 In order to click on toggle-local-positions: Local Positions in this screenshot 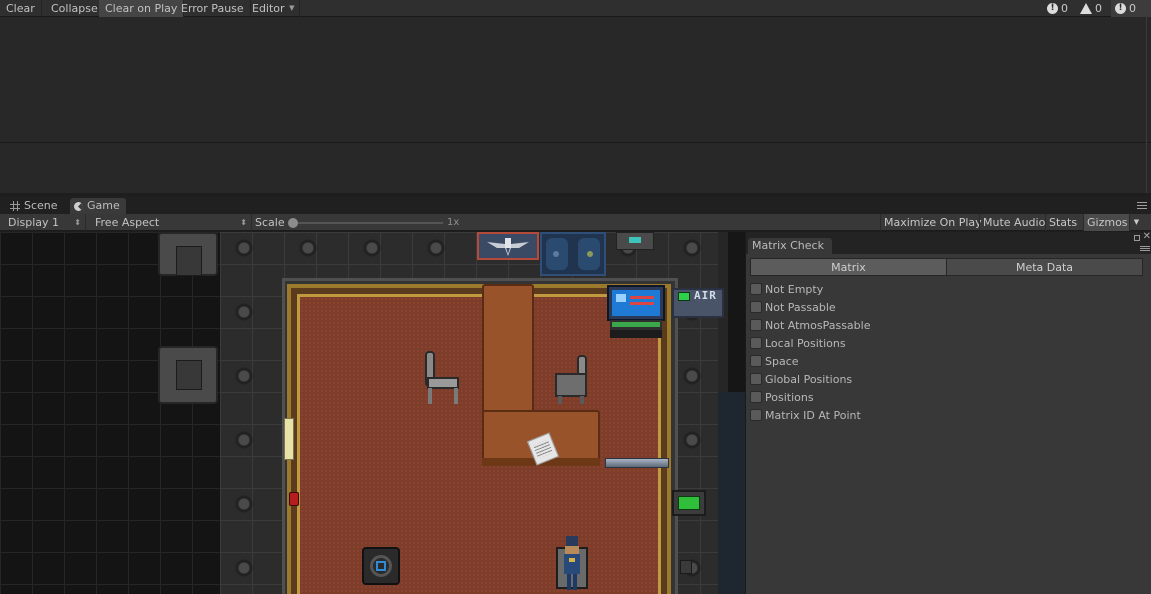, I will do `click(798, 343)`.